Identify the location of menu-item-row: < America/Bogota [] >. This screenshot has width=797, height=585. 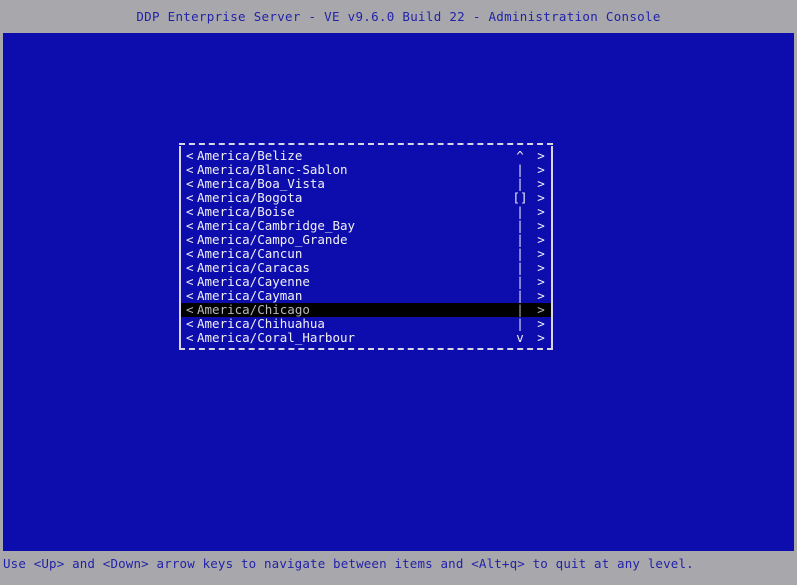
(366, 198).